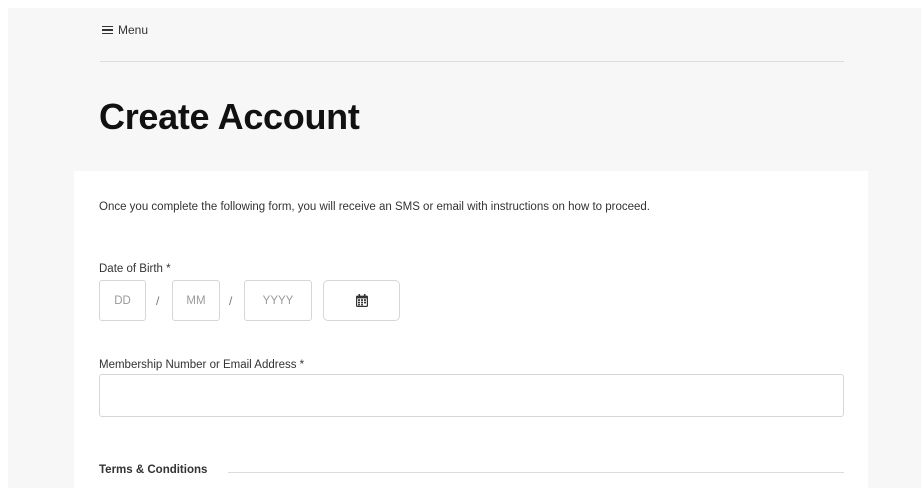 This screenshot has width=922, height=488. What do you see at coordinates (471, 395) in the screenshot?
I see `membership-or-email-input` at bounding box center [471, 395].